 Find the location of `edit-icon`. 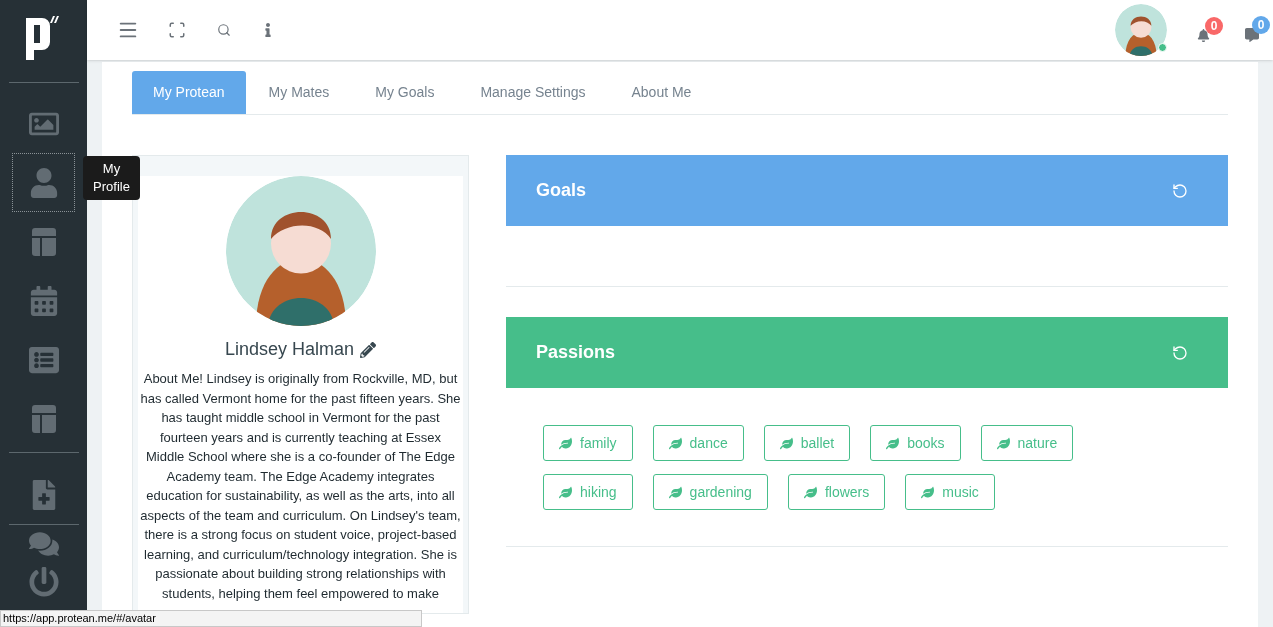

edit-icon is located at coordinates (368, 349).